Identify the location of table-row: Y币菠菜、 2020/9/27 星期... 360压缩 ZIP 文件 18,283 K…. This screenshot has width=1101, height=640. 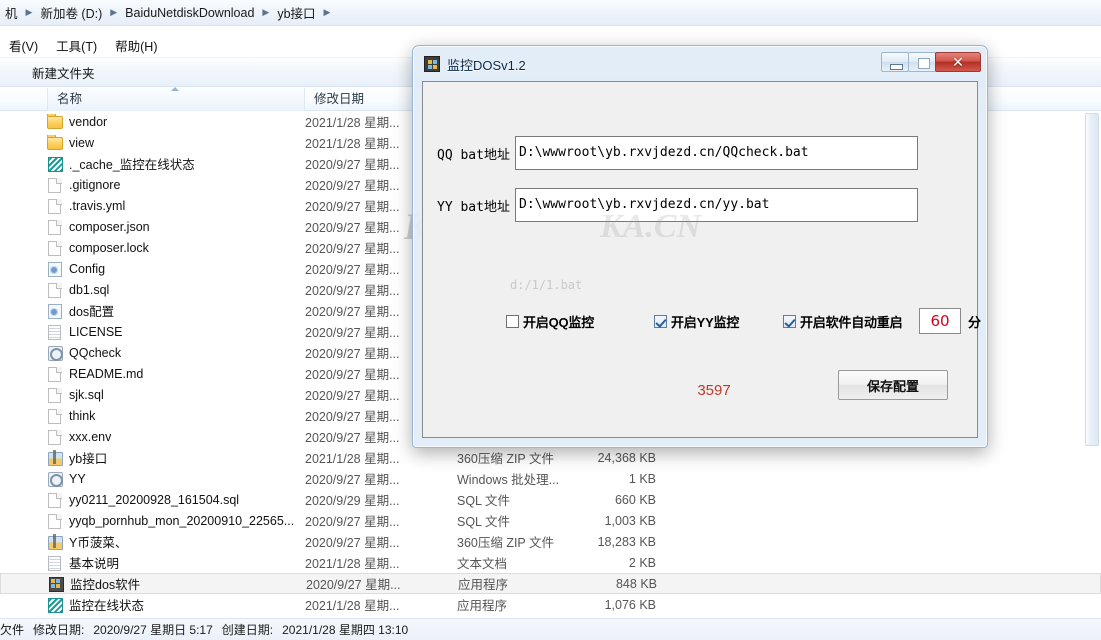
(550, 541).